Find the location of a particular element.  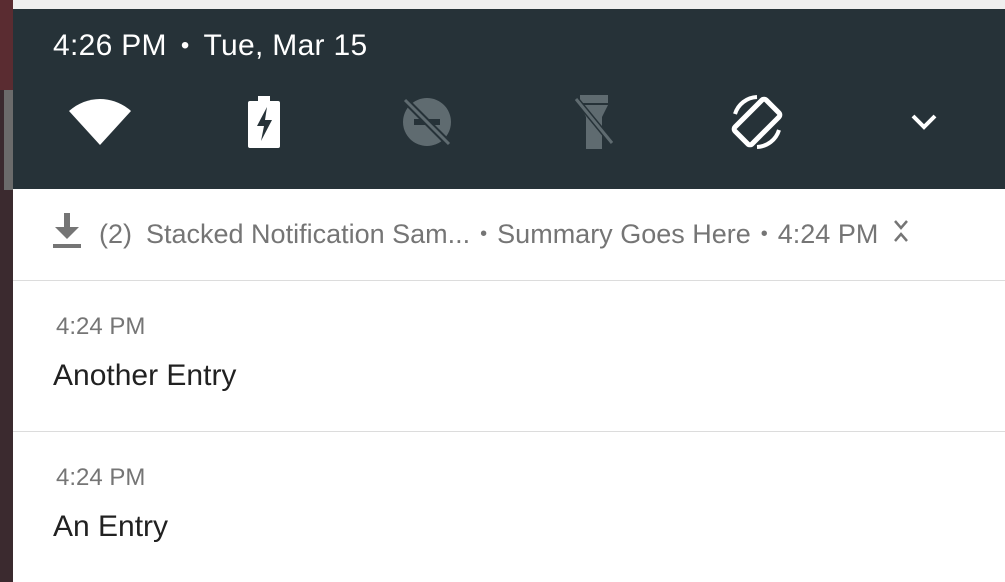

status-time: 4:26 PM is located at coordinates (110, 45).